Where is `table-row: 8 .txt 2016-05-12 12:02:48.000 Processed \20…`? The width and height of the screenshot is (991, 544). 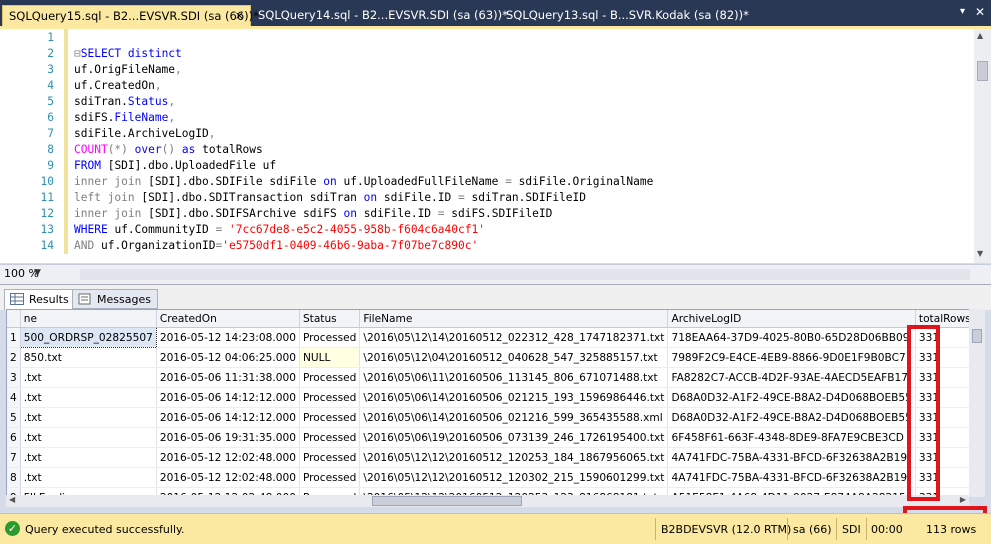 table-row: 8 .txt 2016-05-12 12:02:48.000 Processed \20… is located at coordinates (488, 477).